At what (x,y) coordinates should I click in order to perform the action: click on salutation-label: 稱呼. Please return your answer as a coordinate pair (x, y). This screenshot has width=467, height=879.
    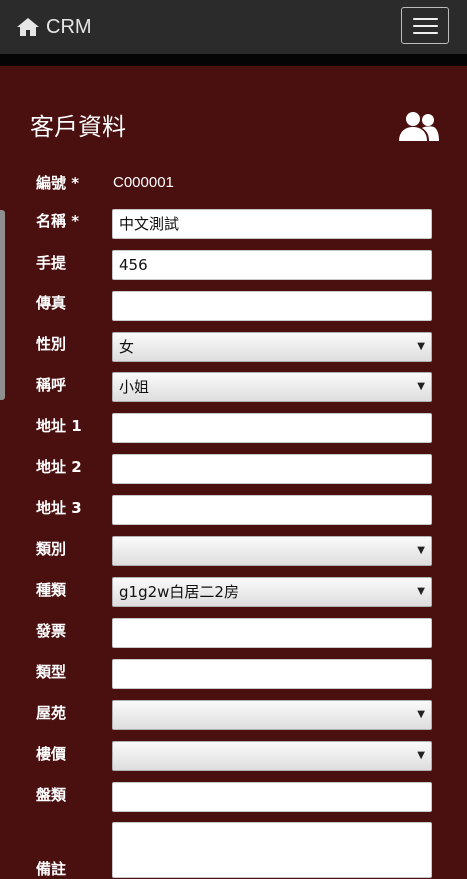
    Looking at the image, I should click on (51, 385).